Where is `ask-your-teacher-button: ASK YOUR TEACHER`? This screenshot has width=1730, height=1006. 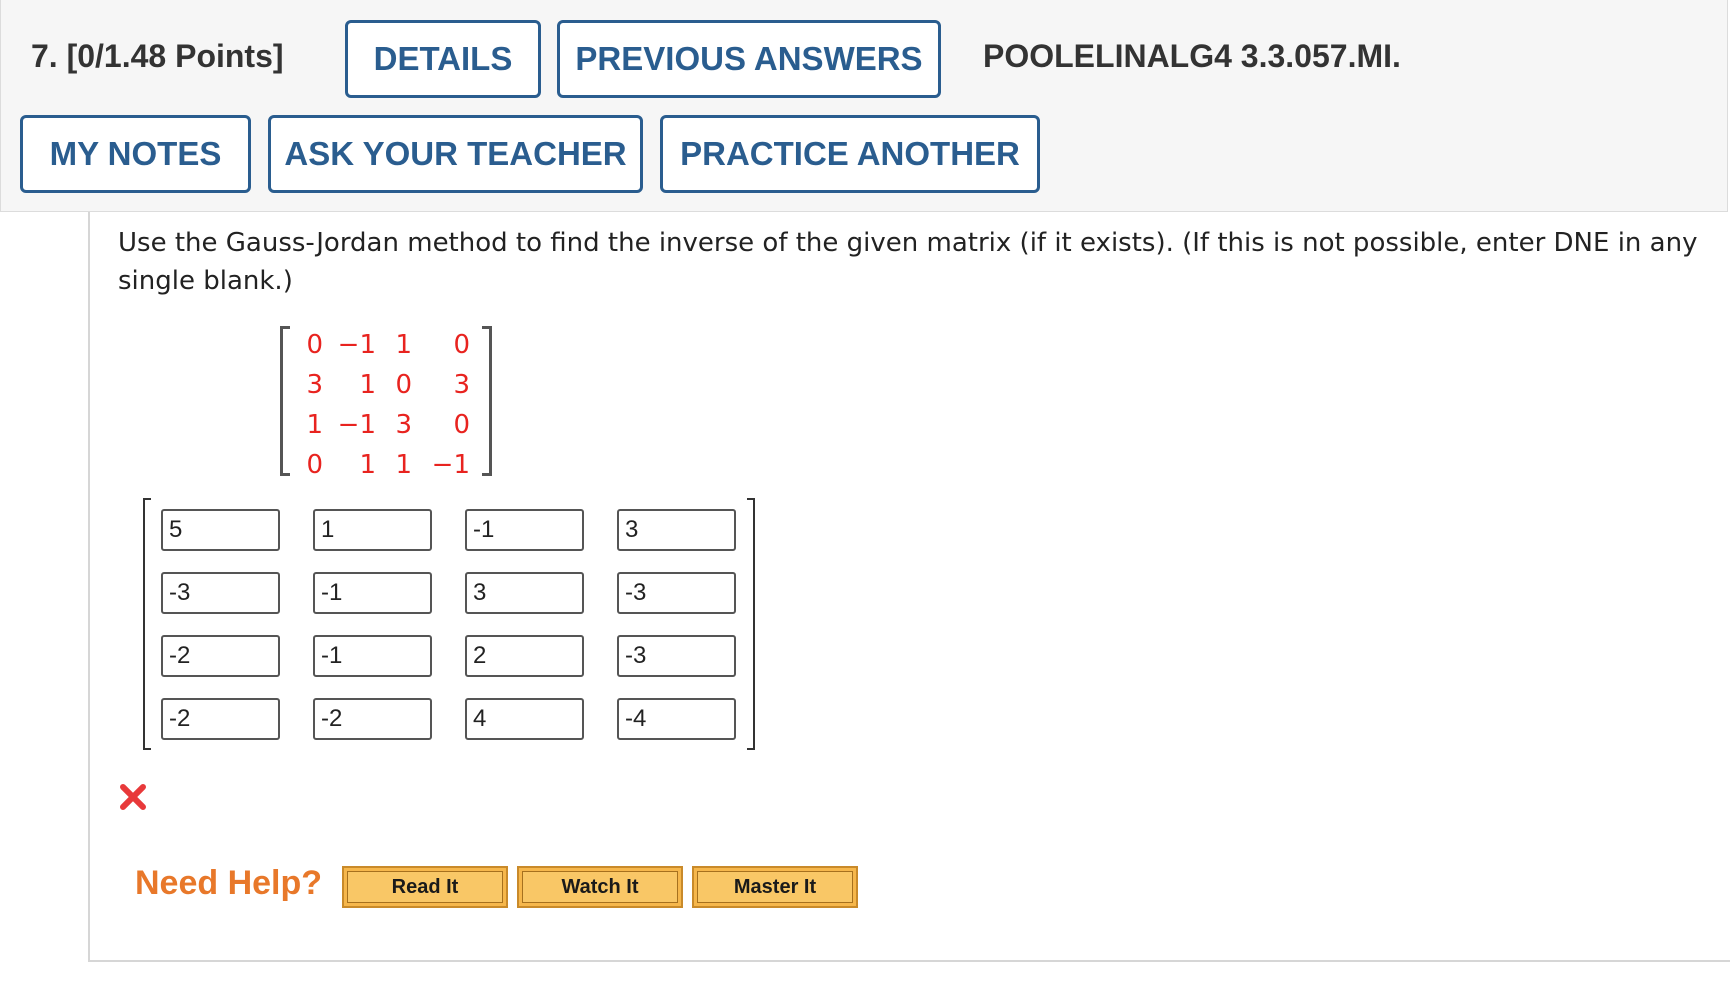 ask-your-teacher-button: ASK YOUR TEACHER is located at coordinates (455, 154).